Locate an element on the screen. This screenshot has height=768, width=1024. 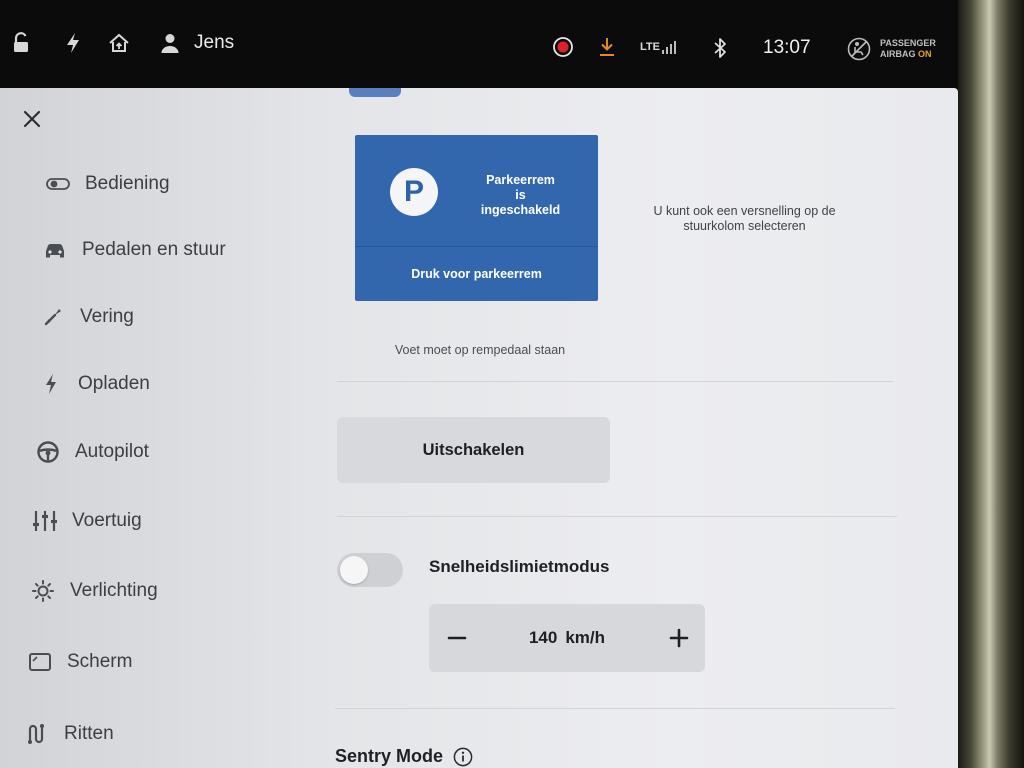
speed-limit-value: 140 km/h is located at coordinates (567, 638).